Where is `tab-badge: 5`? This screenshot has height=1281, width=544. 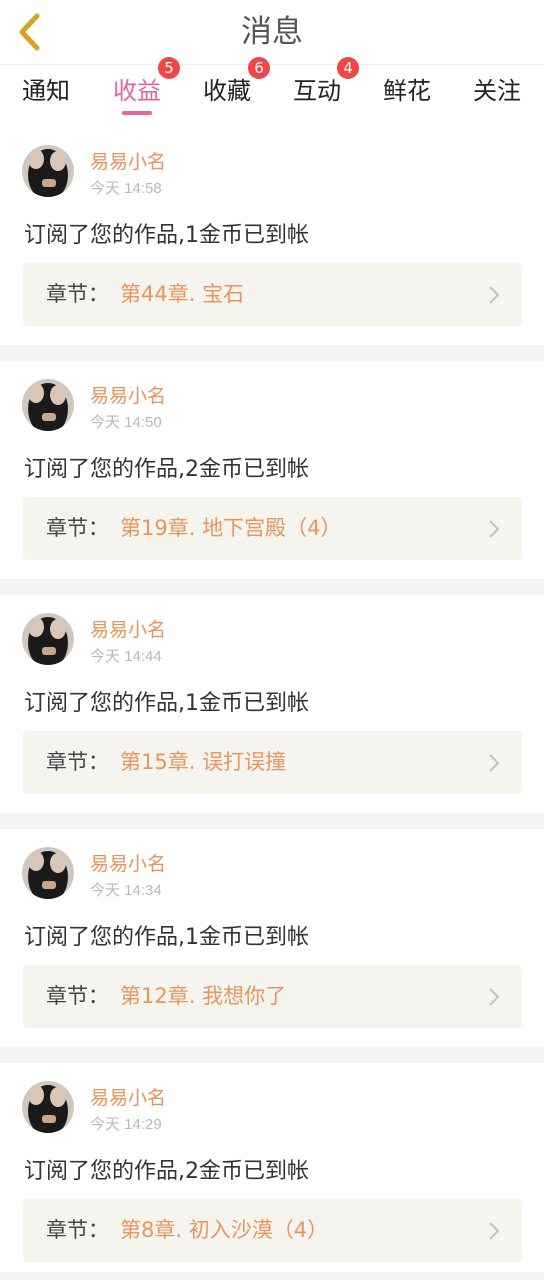 tab-badge: 5 is located at coordinates (169, 68).